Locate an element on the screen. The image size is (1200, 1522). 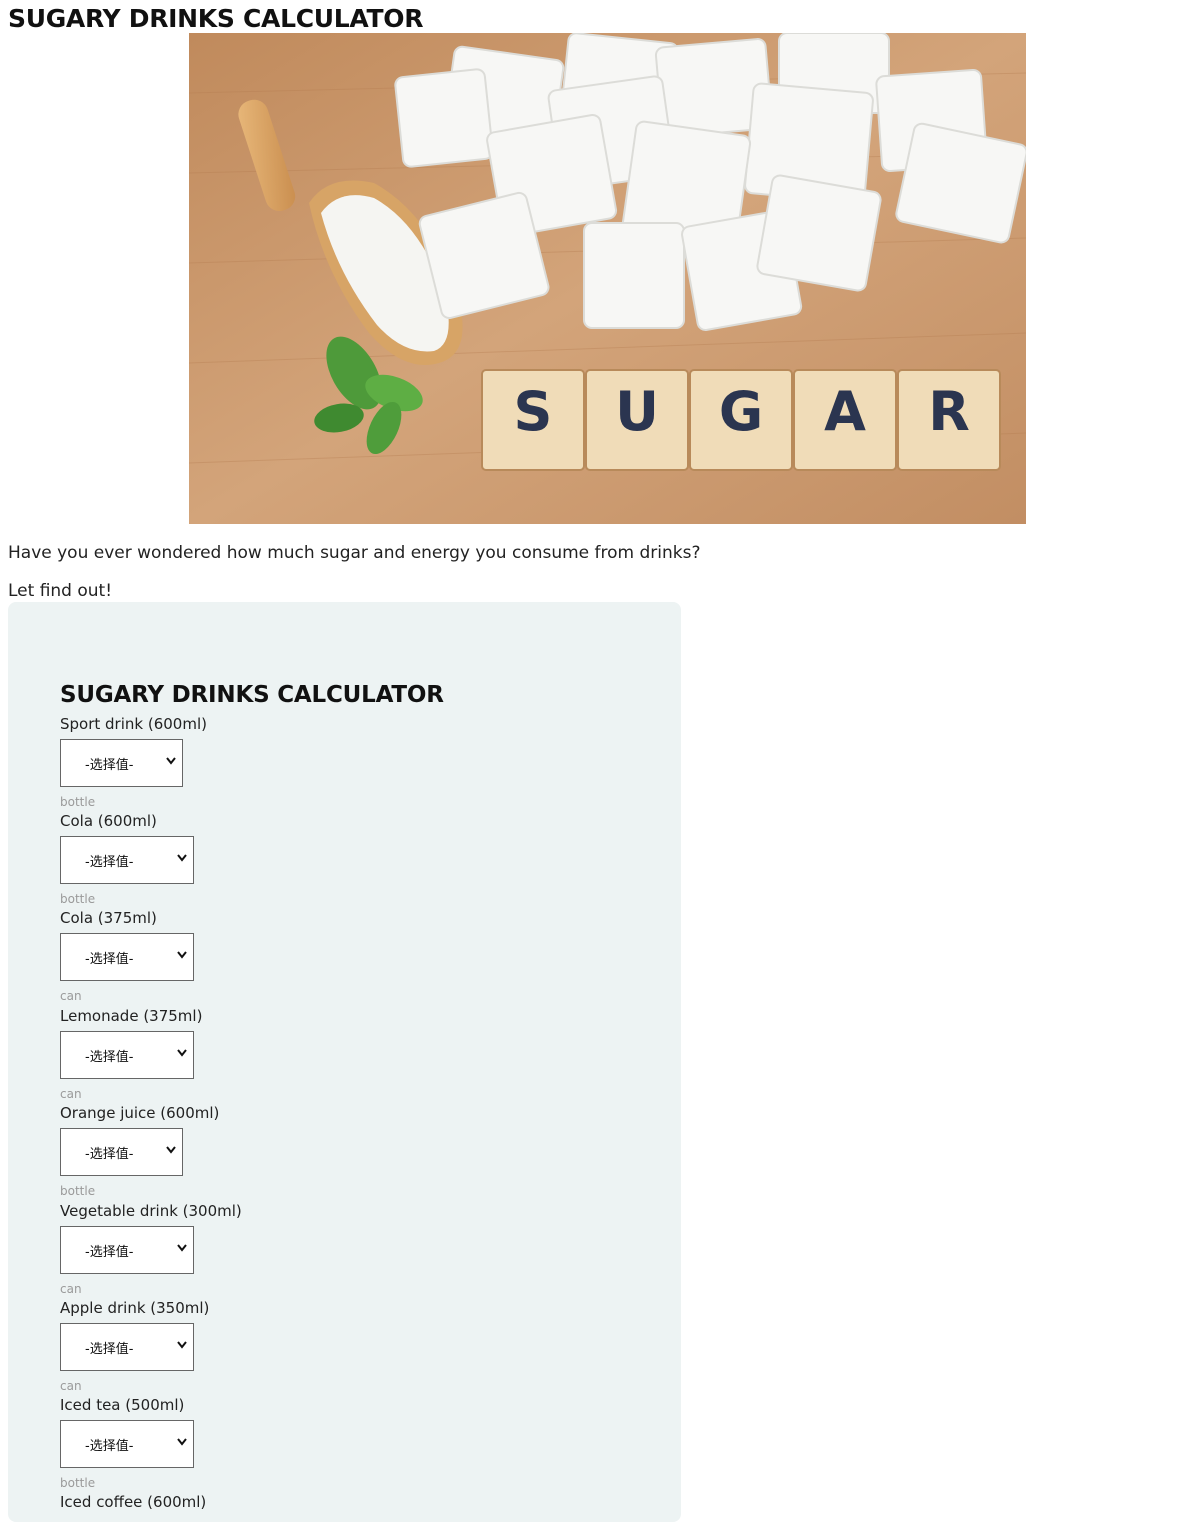
drink-label: Iced tea (500ml) is located at coordinates (122, 1405).